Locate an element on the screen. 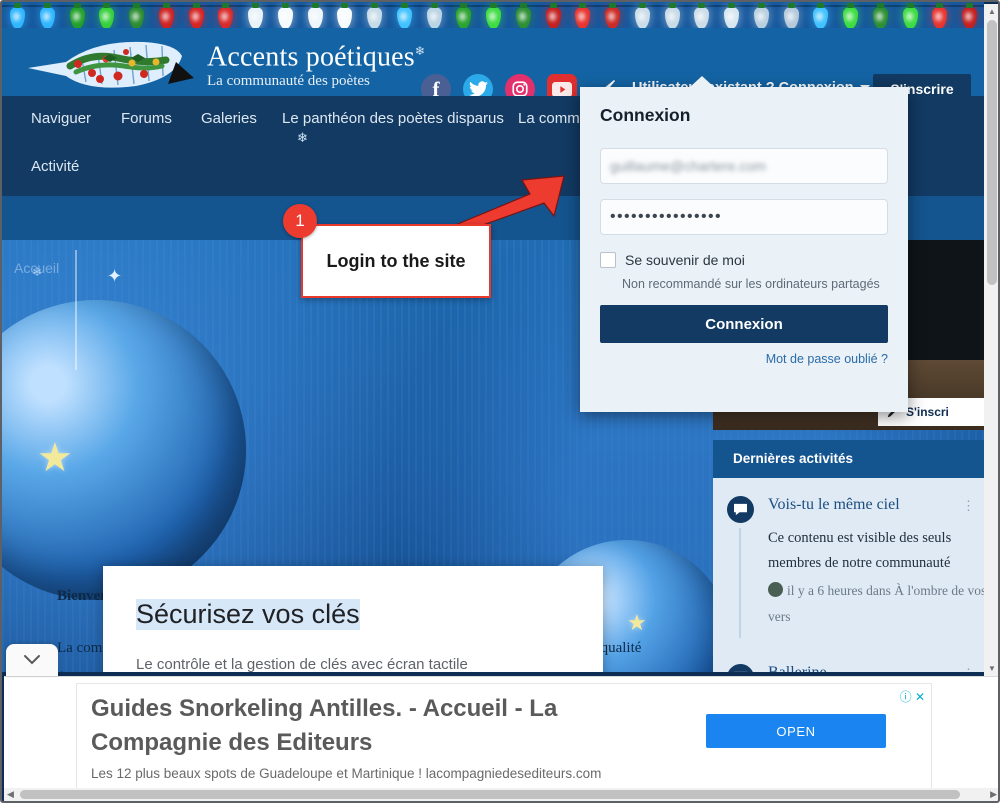  nav-item-communaute: La commu is located at coordinates (553, 118).